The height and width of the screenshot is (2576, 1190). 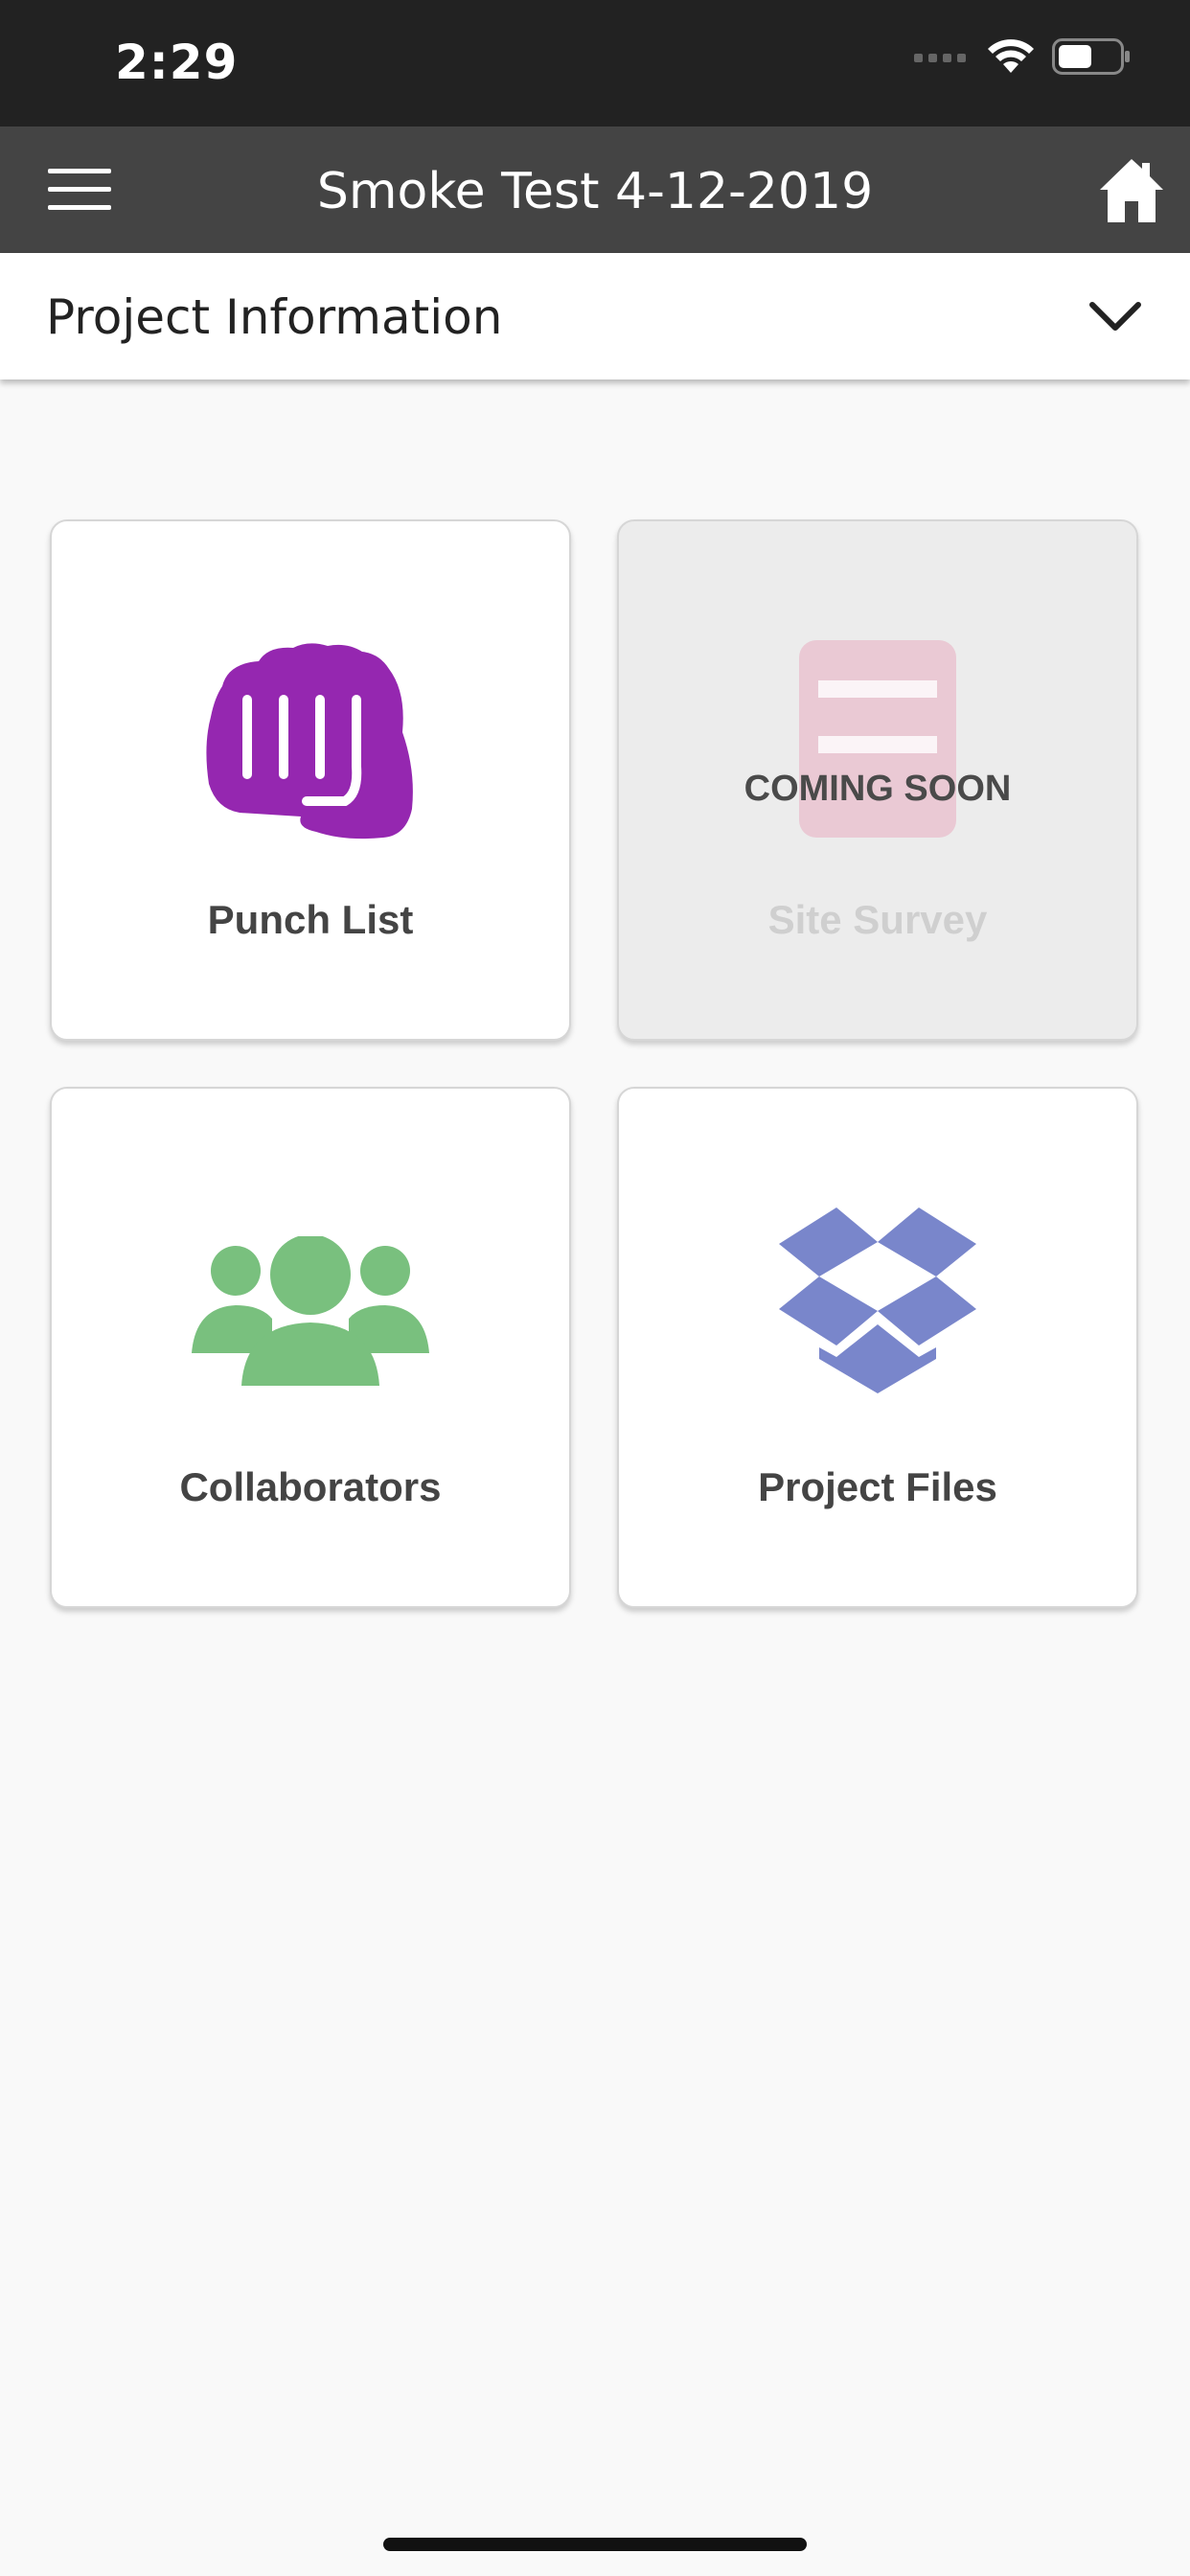 I want to click on chevron-down-icon, so click(x=1115, y=315).